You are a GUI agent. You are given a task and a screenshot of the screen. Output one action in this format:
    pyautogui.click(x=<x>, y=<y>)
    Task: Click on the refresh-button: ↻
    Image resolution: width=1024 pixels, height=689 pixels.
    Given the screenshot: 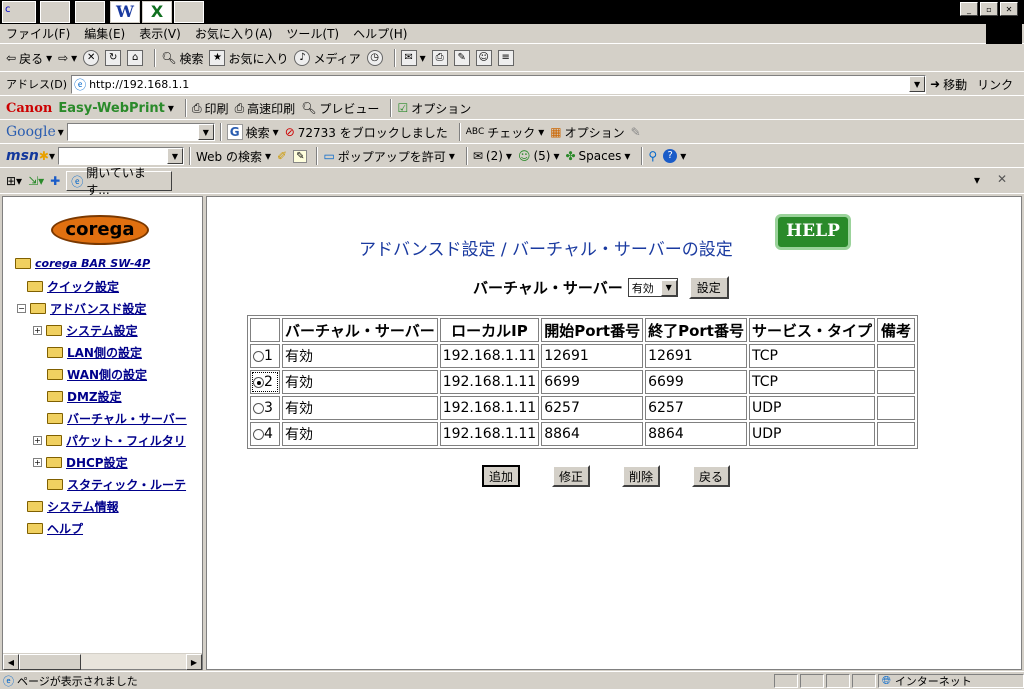 What is the action you would take?
    pyautogui.click(x=113, y=58)
    